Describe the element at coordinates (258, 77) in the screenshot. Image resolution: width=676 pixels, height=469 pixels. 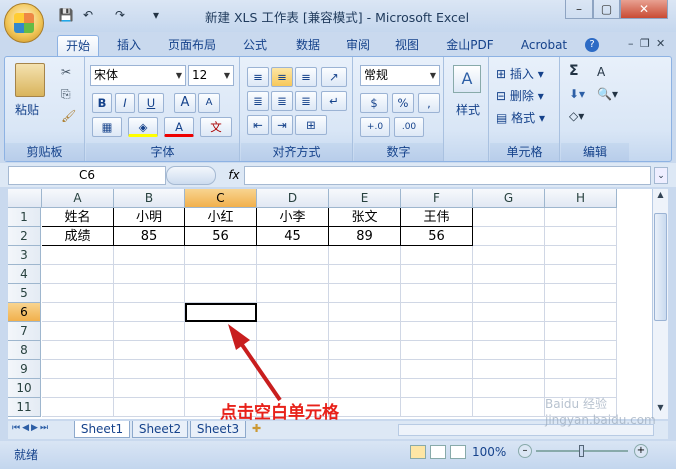
I see `align-top-button: ≡` at that location.